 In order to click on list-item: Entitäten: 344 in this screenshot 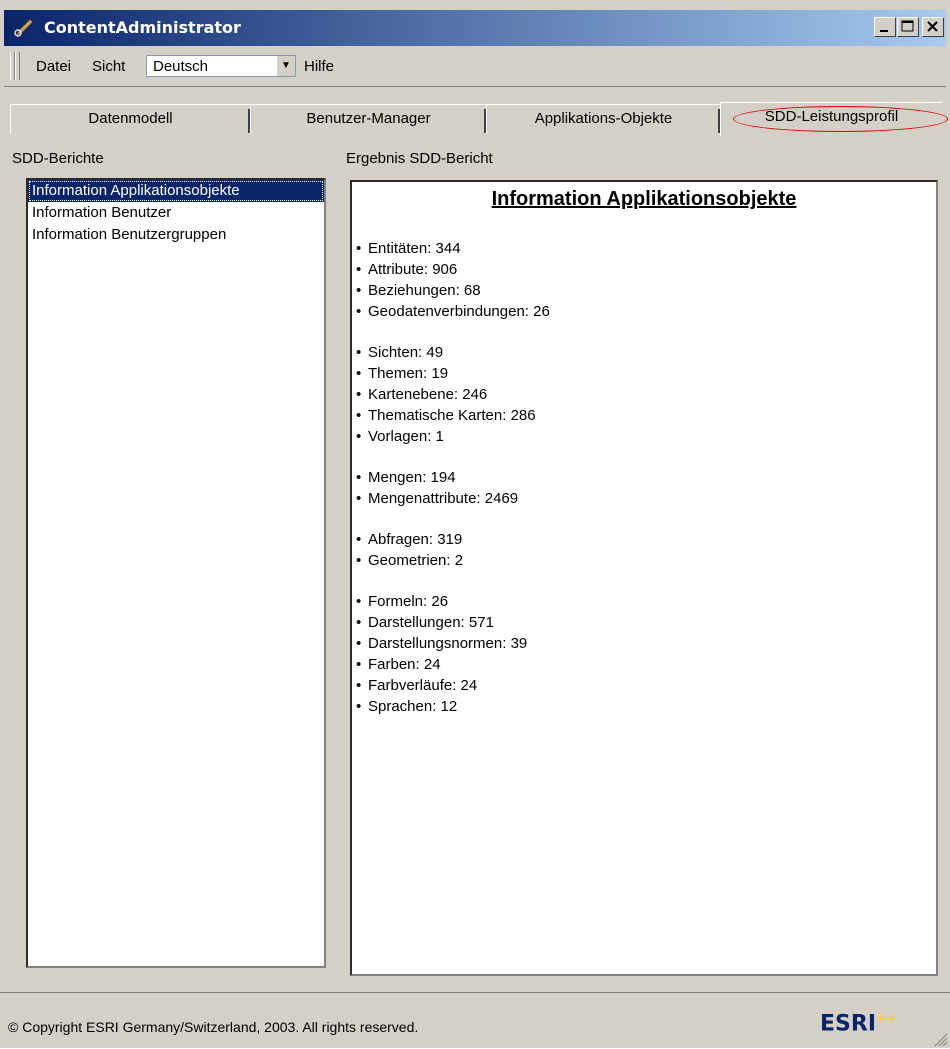, I will do `click(453, 248)`.